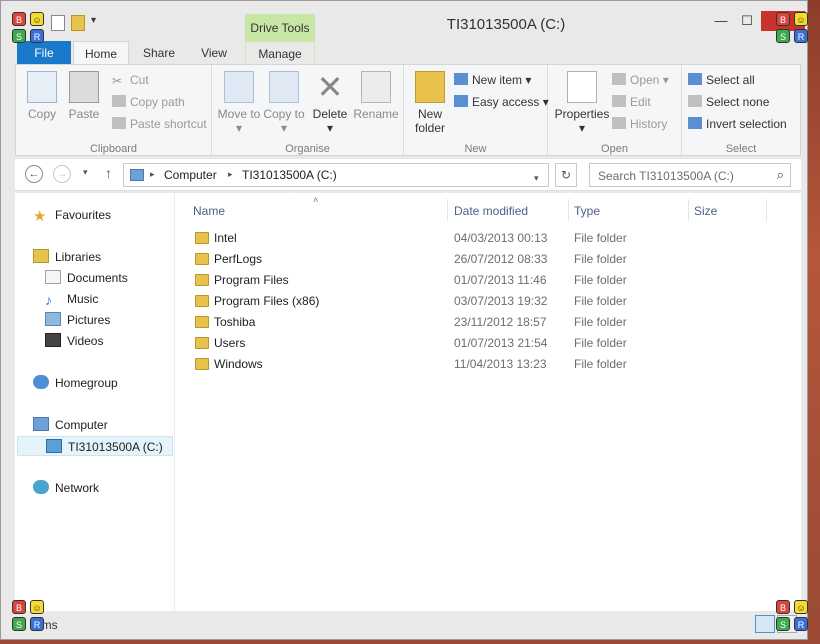 The height and width of the screenshot is (644, 820). I want to click on nav-item-computer: Computer, so click(70, 425).